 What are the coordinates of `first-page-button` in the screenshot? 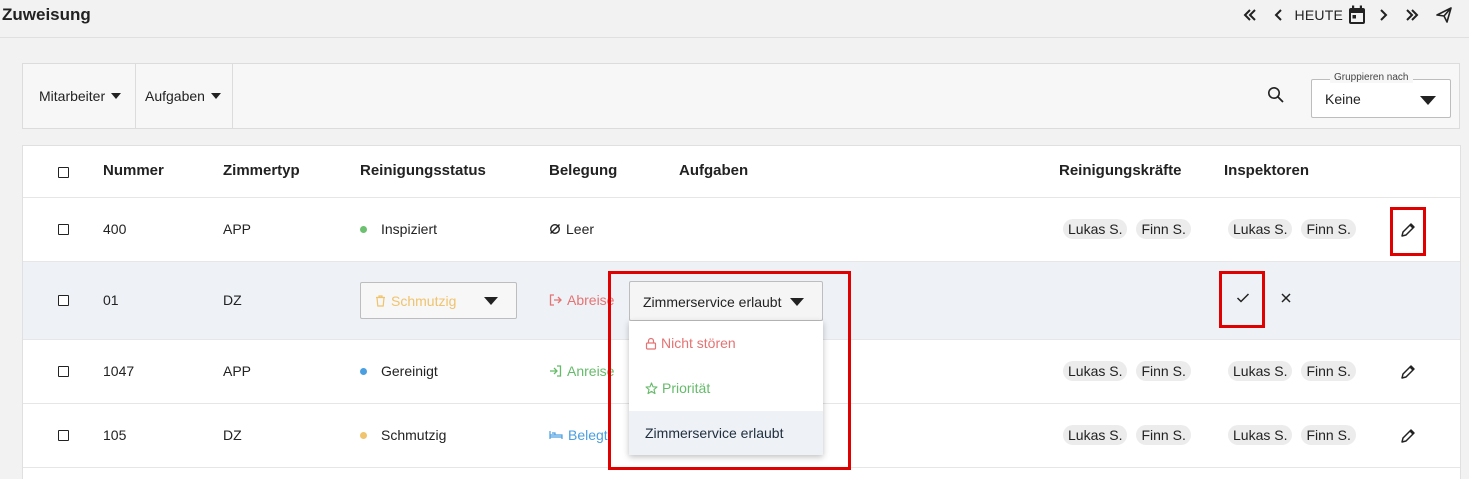 It's located at (1250, 15).